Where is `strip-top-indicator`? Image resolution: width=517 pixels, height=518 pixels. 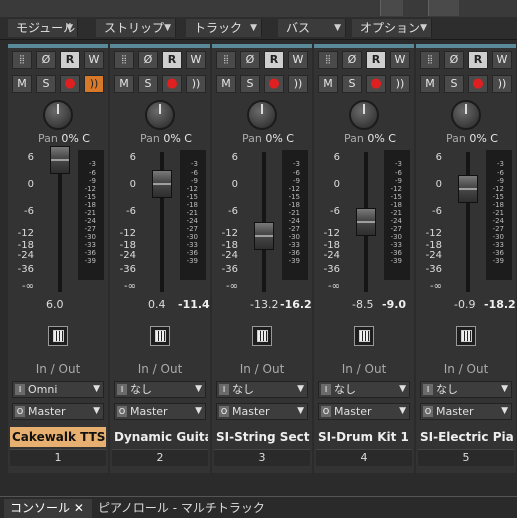 strip-top-indicator is located at coordinates (364, 46).